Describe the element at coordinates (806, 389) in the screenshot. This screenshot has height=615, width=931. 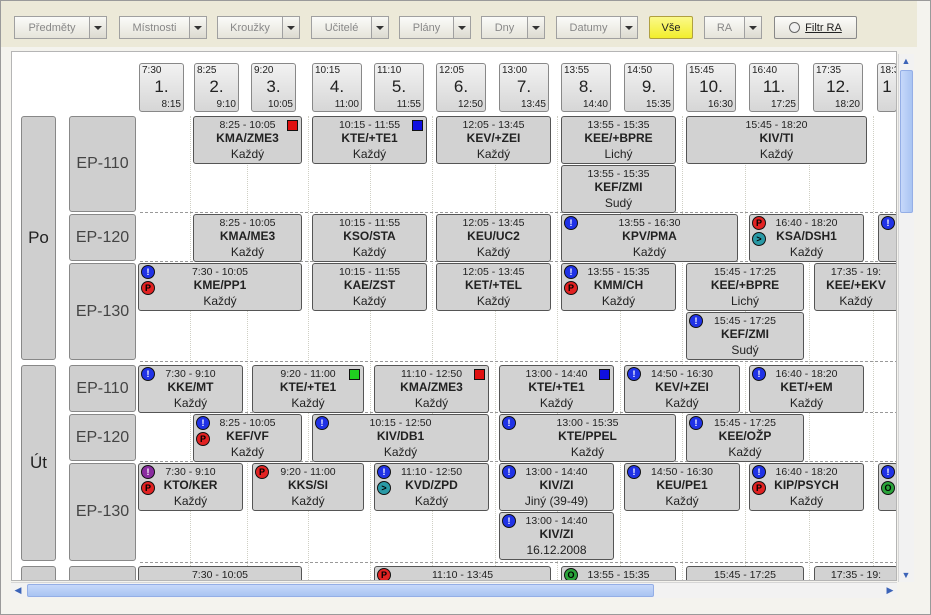
I see `schedule-event: ! 16:40 - 18:20 KET/+EM Každý` at that location.